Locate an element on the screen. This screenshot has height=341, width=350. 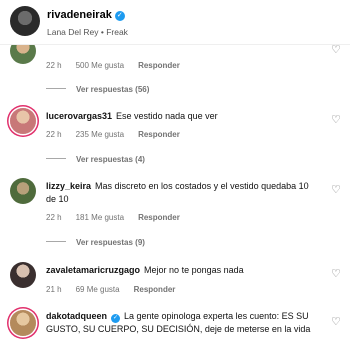
author-avatar is located at coordinates (25, 21).